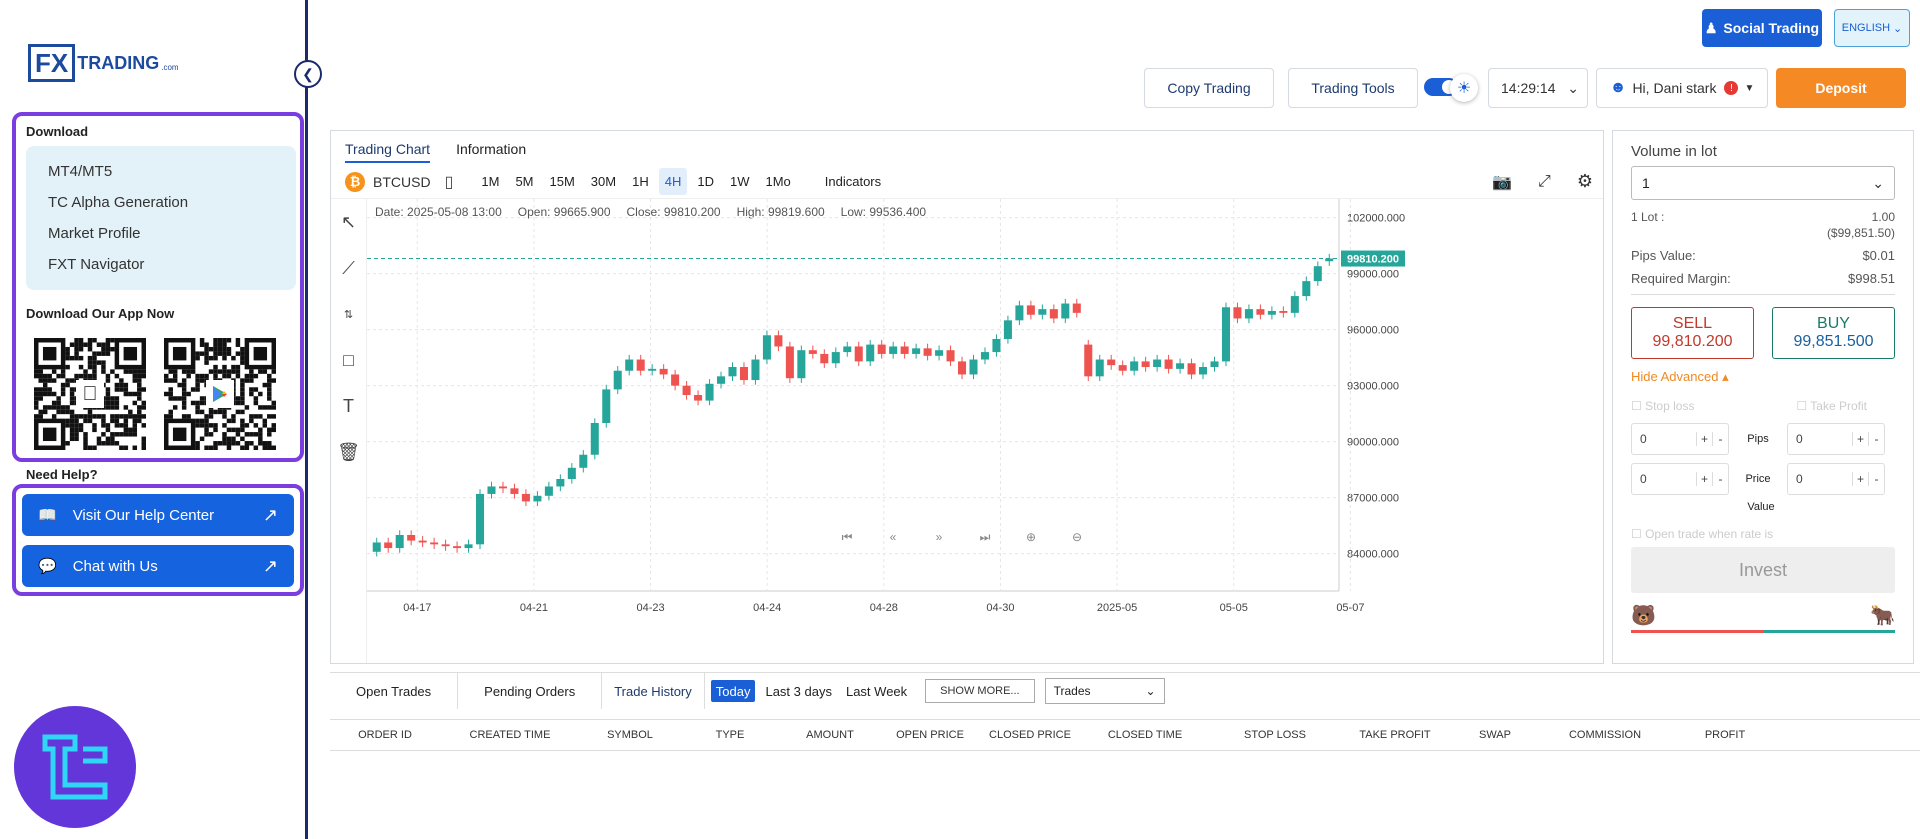  Describe the element at coordinates (510, 735) in the screenshot. I see `column-header: CREATED TIME` at that location.